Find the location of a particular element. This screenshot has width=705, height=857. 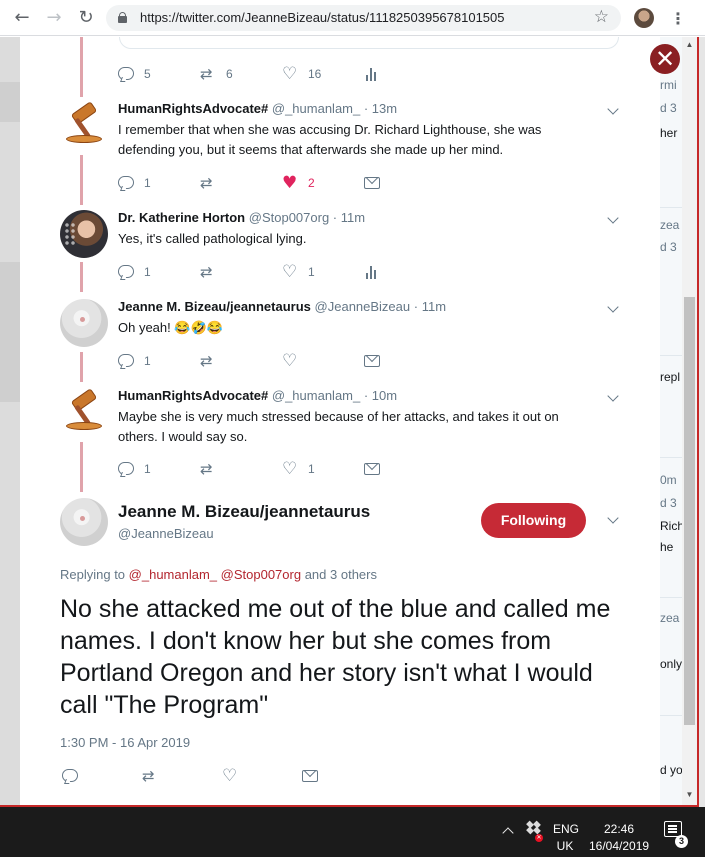

heart-icon: ♥ is located at coordinates (290, 183).